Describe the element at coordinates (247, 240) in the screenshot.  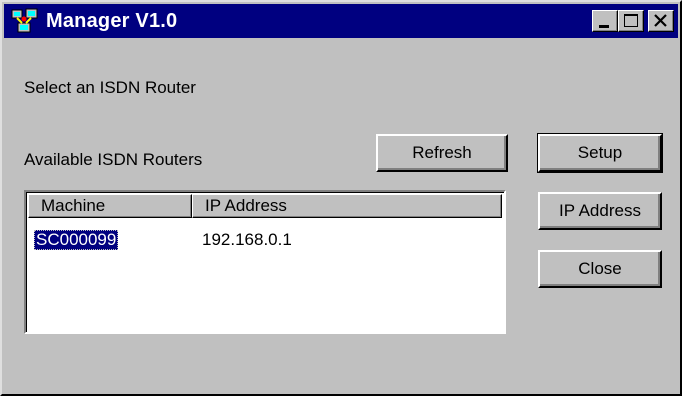
I see `row-ip-cell: 192.168.0.1` at that location.